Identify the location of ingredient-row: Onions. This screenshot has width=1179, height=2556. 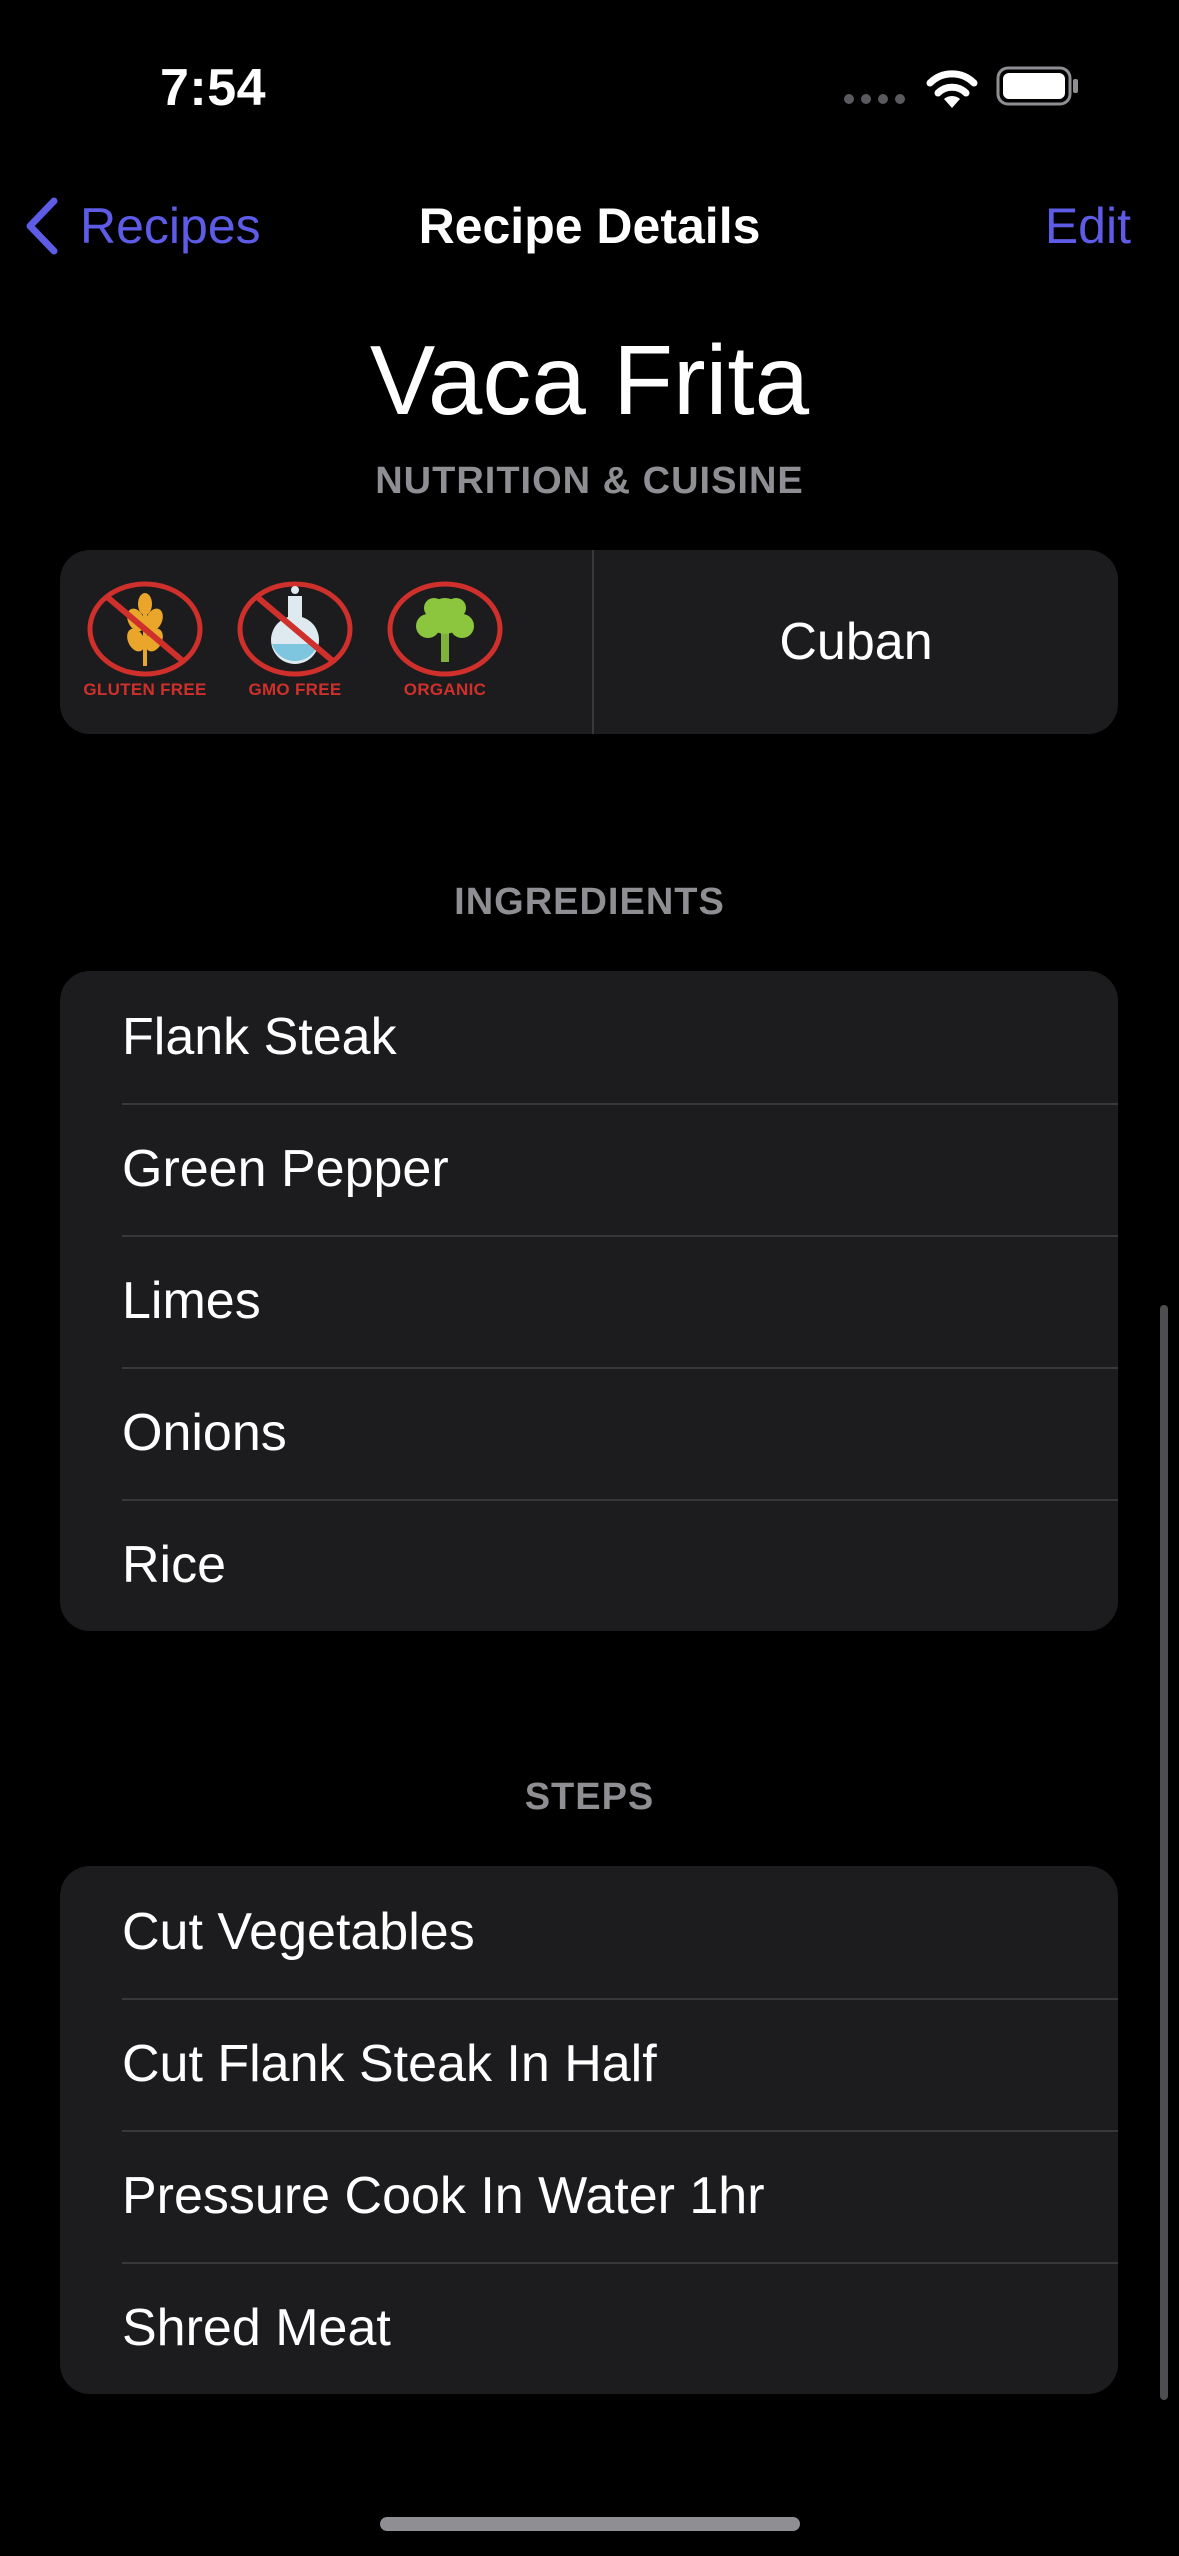
(589, 1433).